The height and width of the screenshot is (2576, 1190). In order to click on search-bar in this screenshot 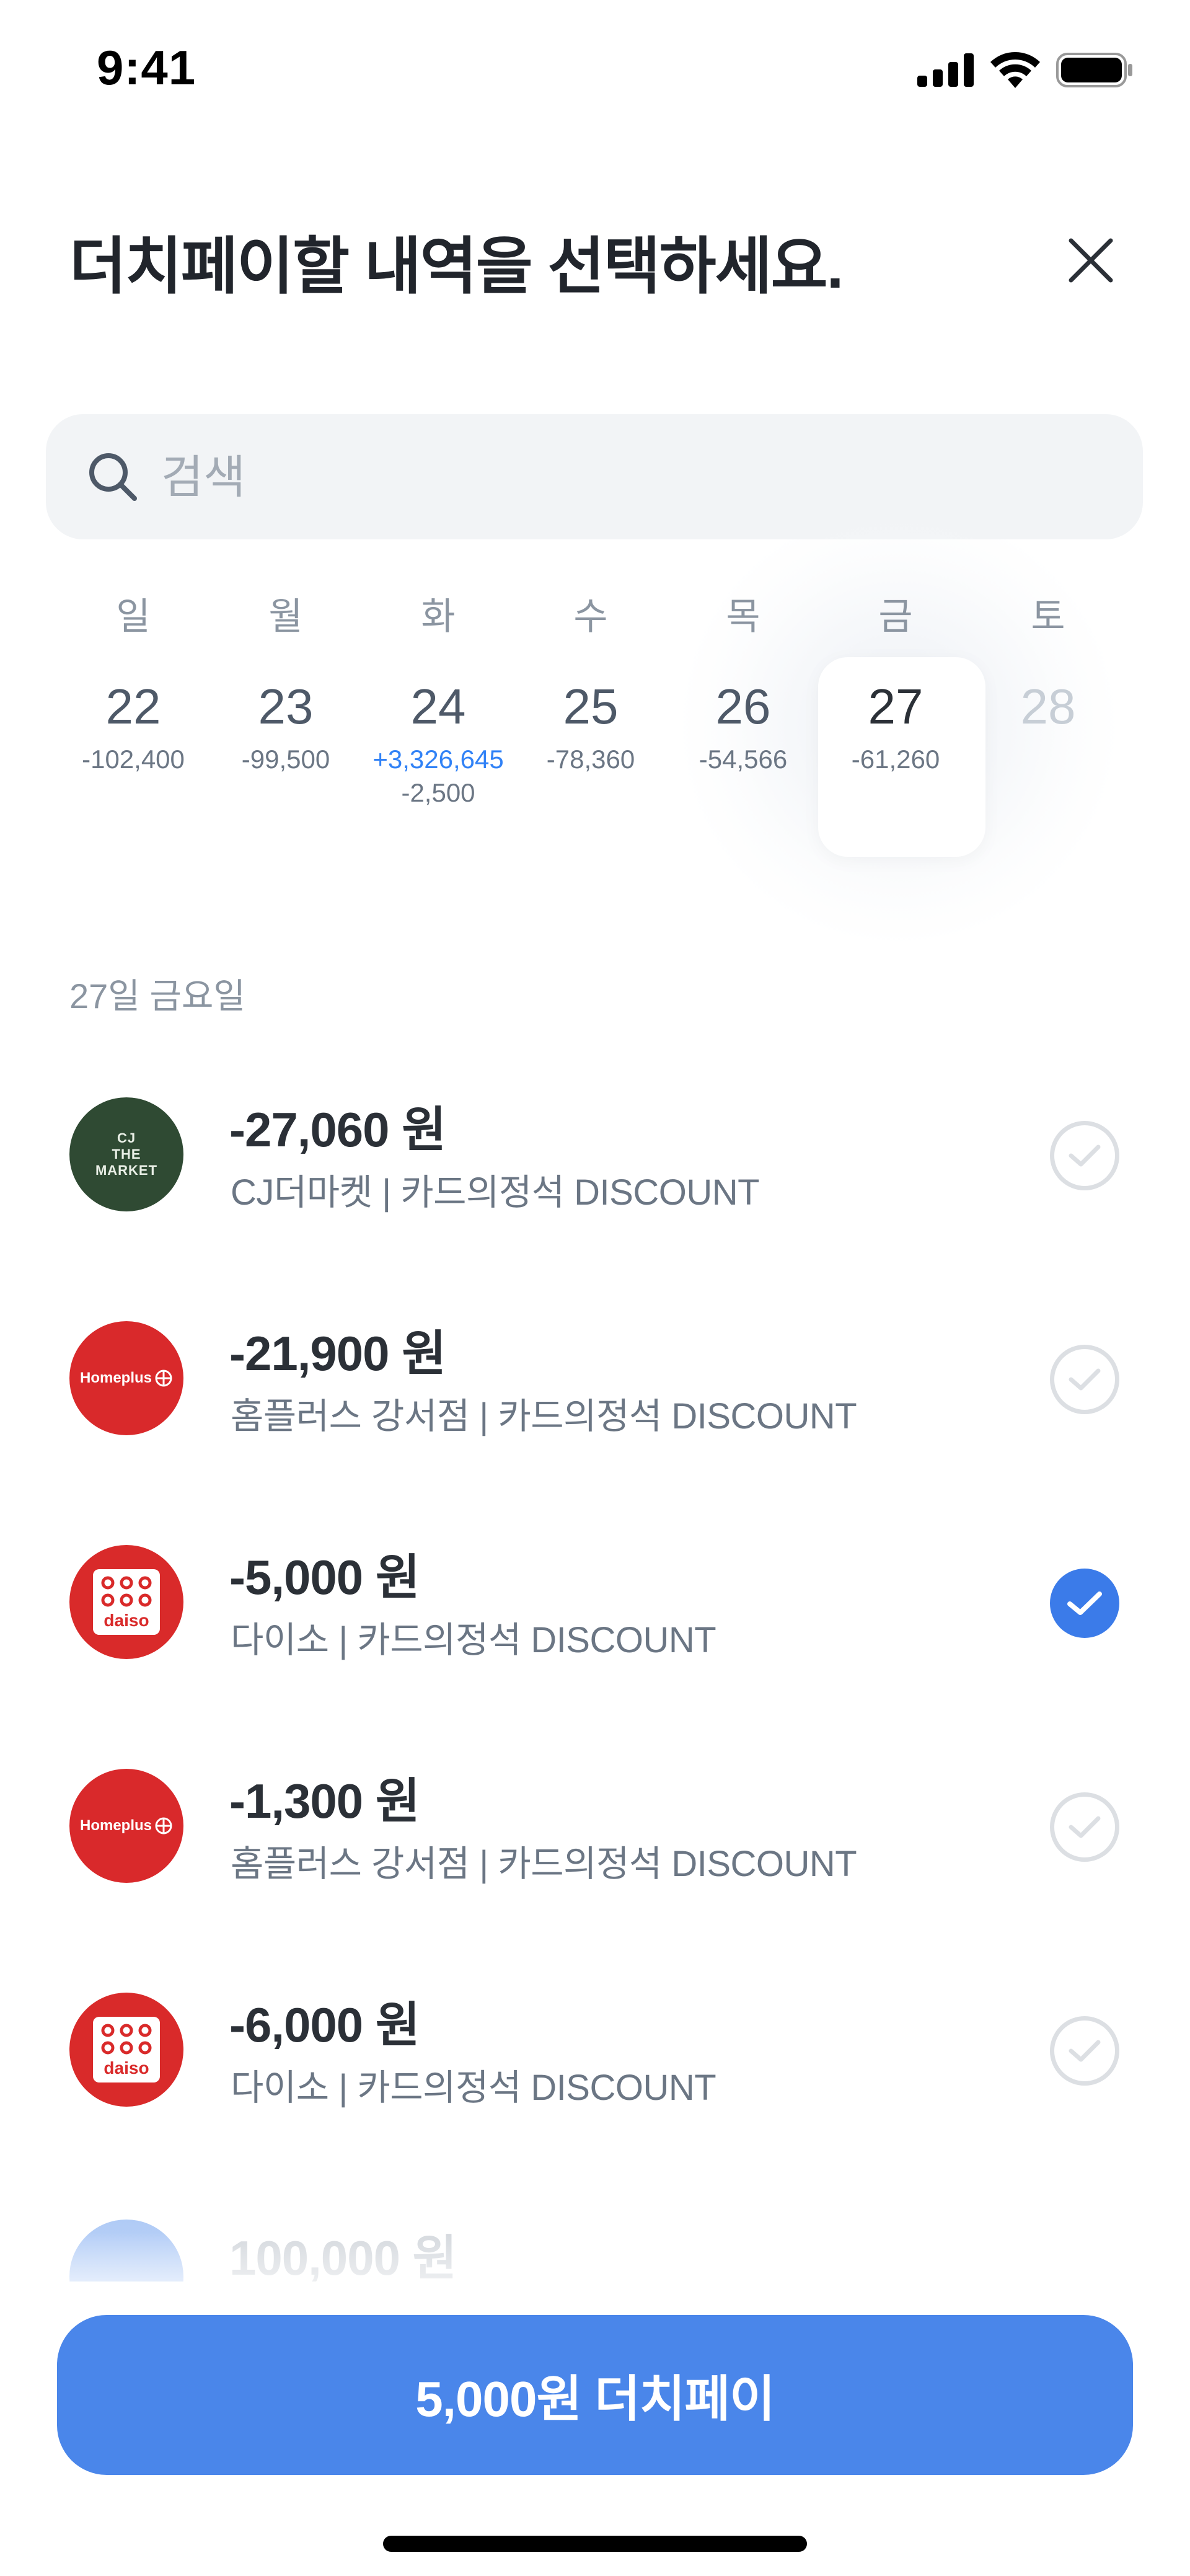, I will do `click(594, 476)`.